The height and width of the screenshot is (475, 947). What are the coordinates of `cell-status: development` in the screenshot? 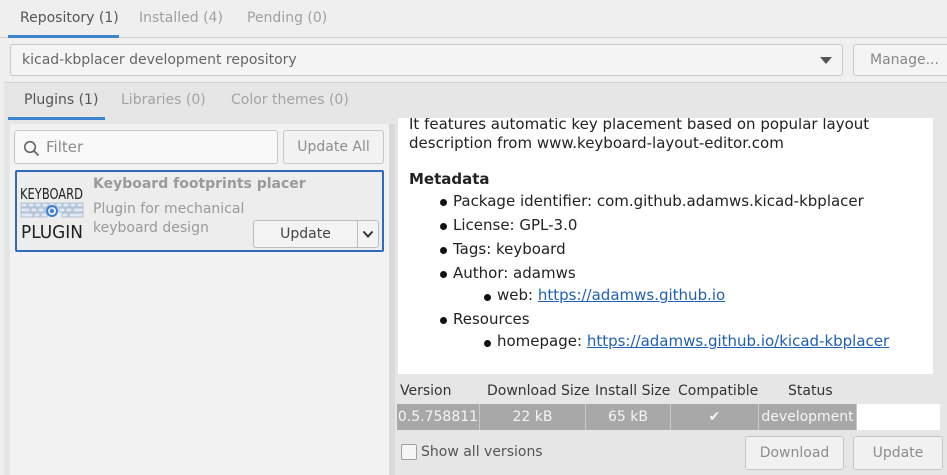 It's located at (808, 417).